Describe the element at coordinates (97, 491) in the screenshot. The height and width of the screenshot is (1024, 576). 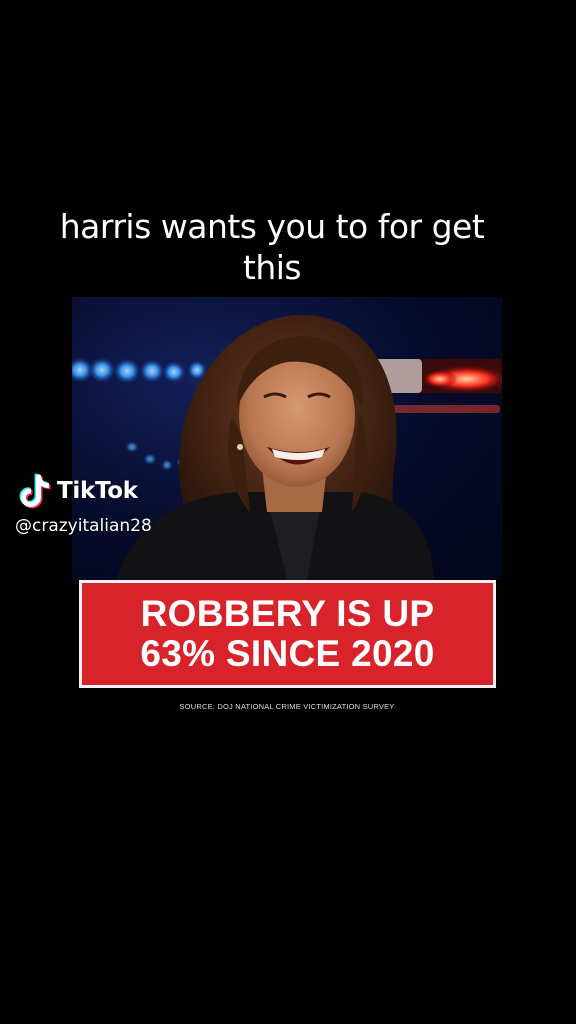
I see `watermark-brand-label: TikTok` at that location.